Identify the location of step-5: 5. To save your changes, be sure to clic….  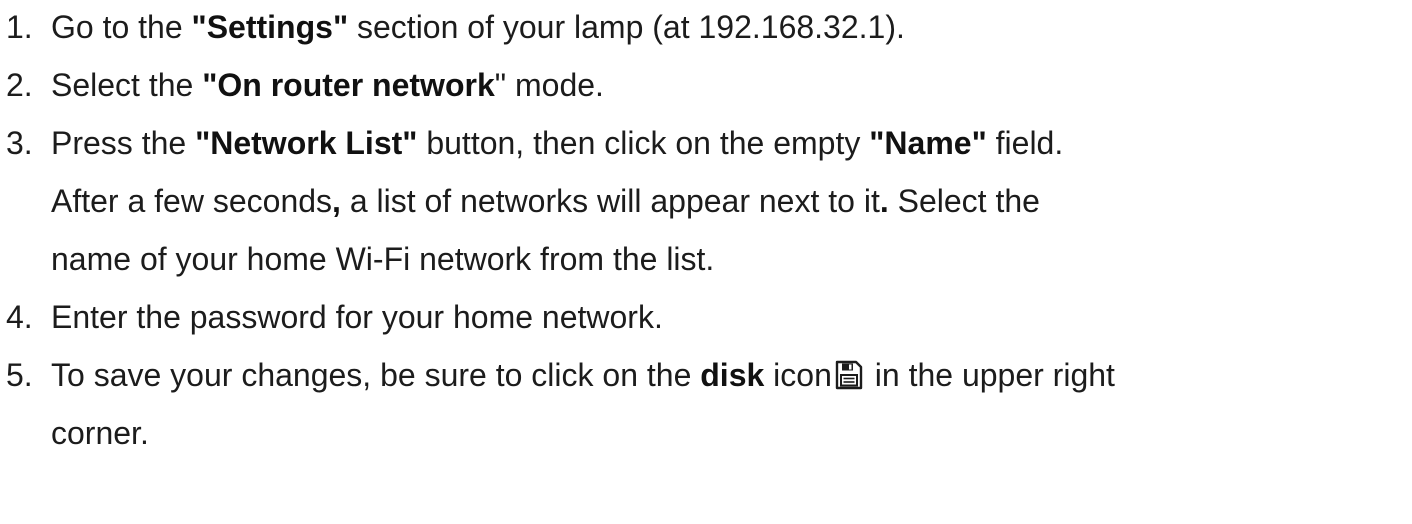
(706, 375).